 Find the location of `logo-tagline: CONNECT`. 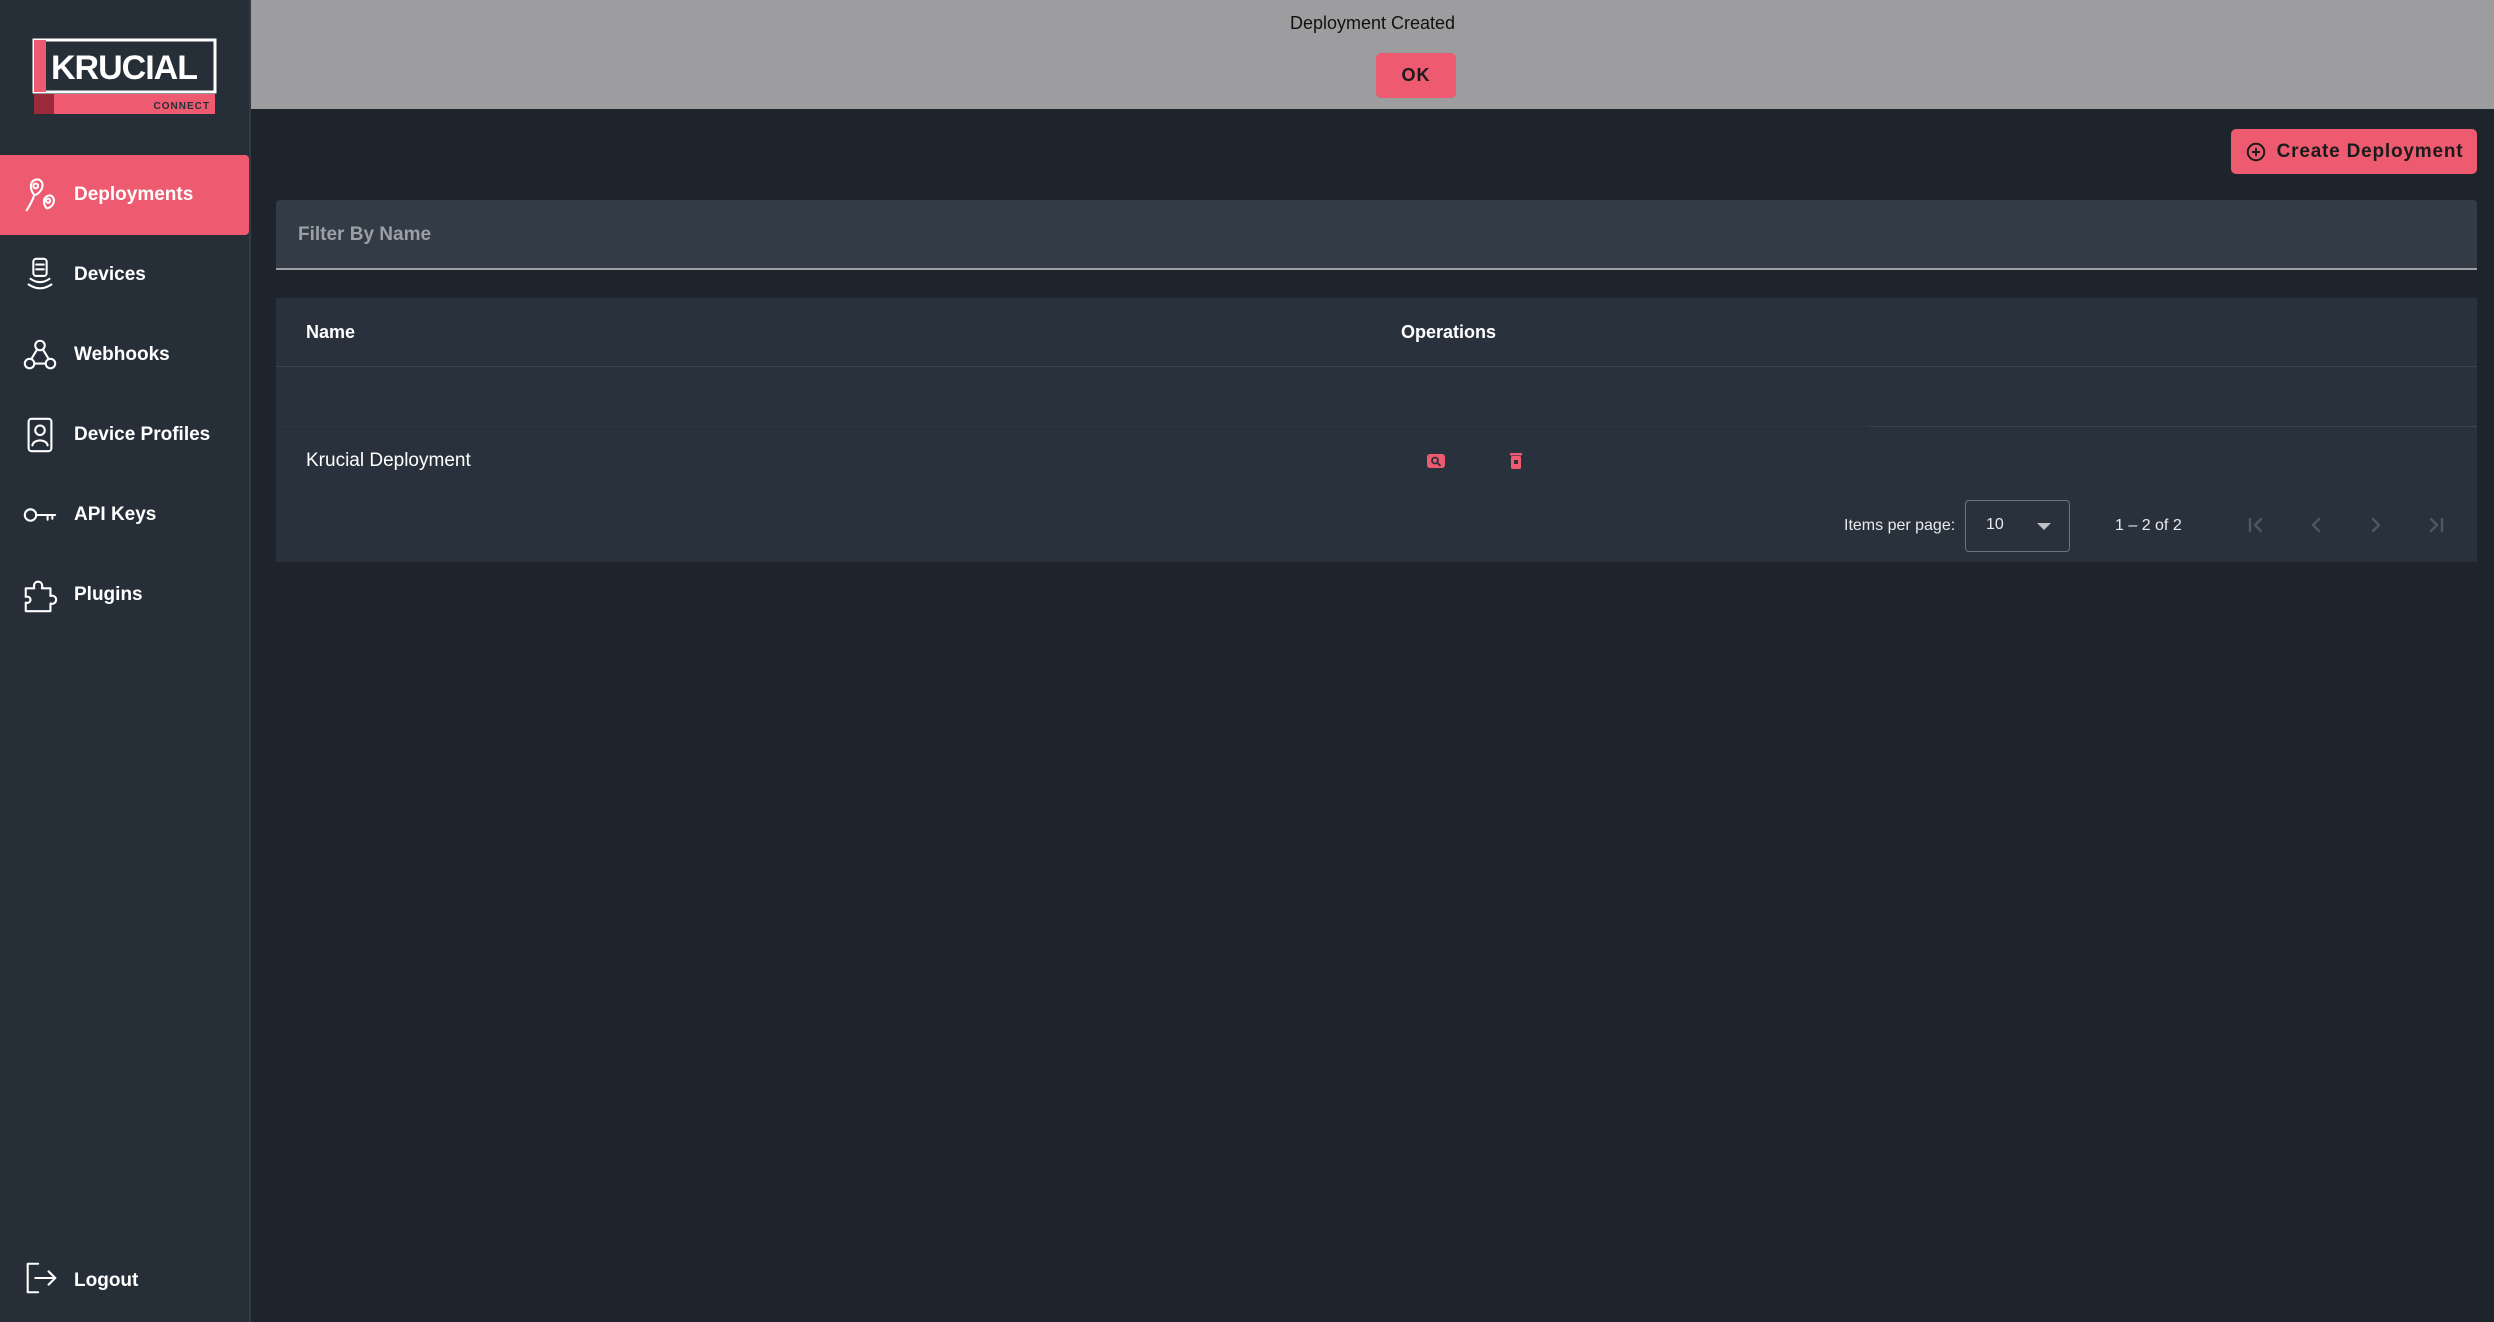

logo-tagline: CONNECT is located at coordinates (182, 106).